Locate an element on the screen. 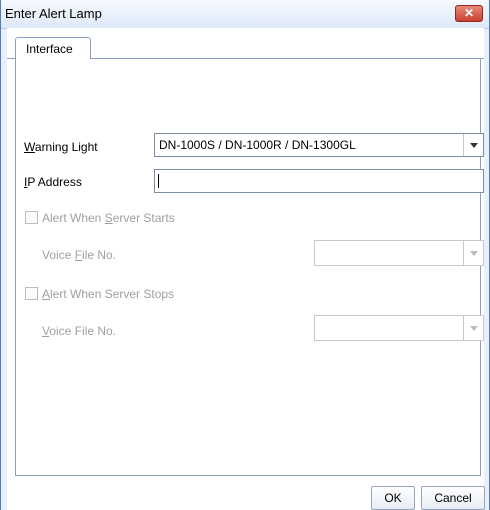 The height and width of the screenshot is (510, 490). voice-file-start-label: Voice File No. is located at coordinates (79, 255).